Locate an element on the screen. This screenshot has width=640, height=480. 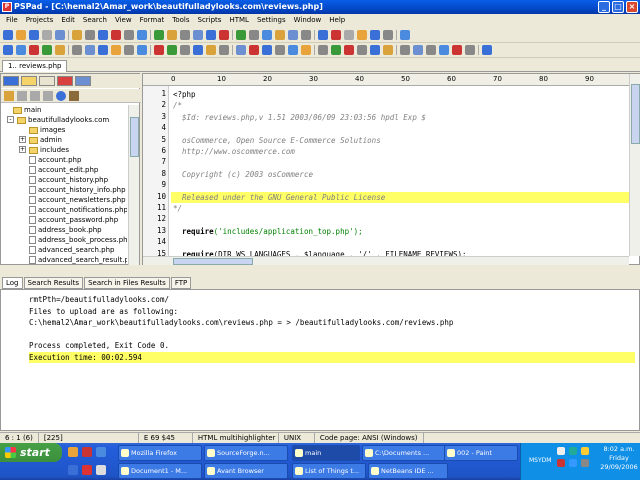
menu-settings: Settings is located at coordinates (271, 20).